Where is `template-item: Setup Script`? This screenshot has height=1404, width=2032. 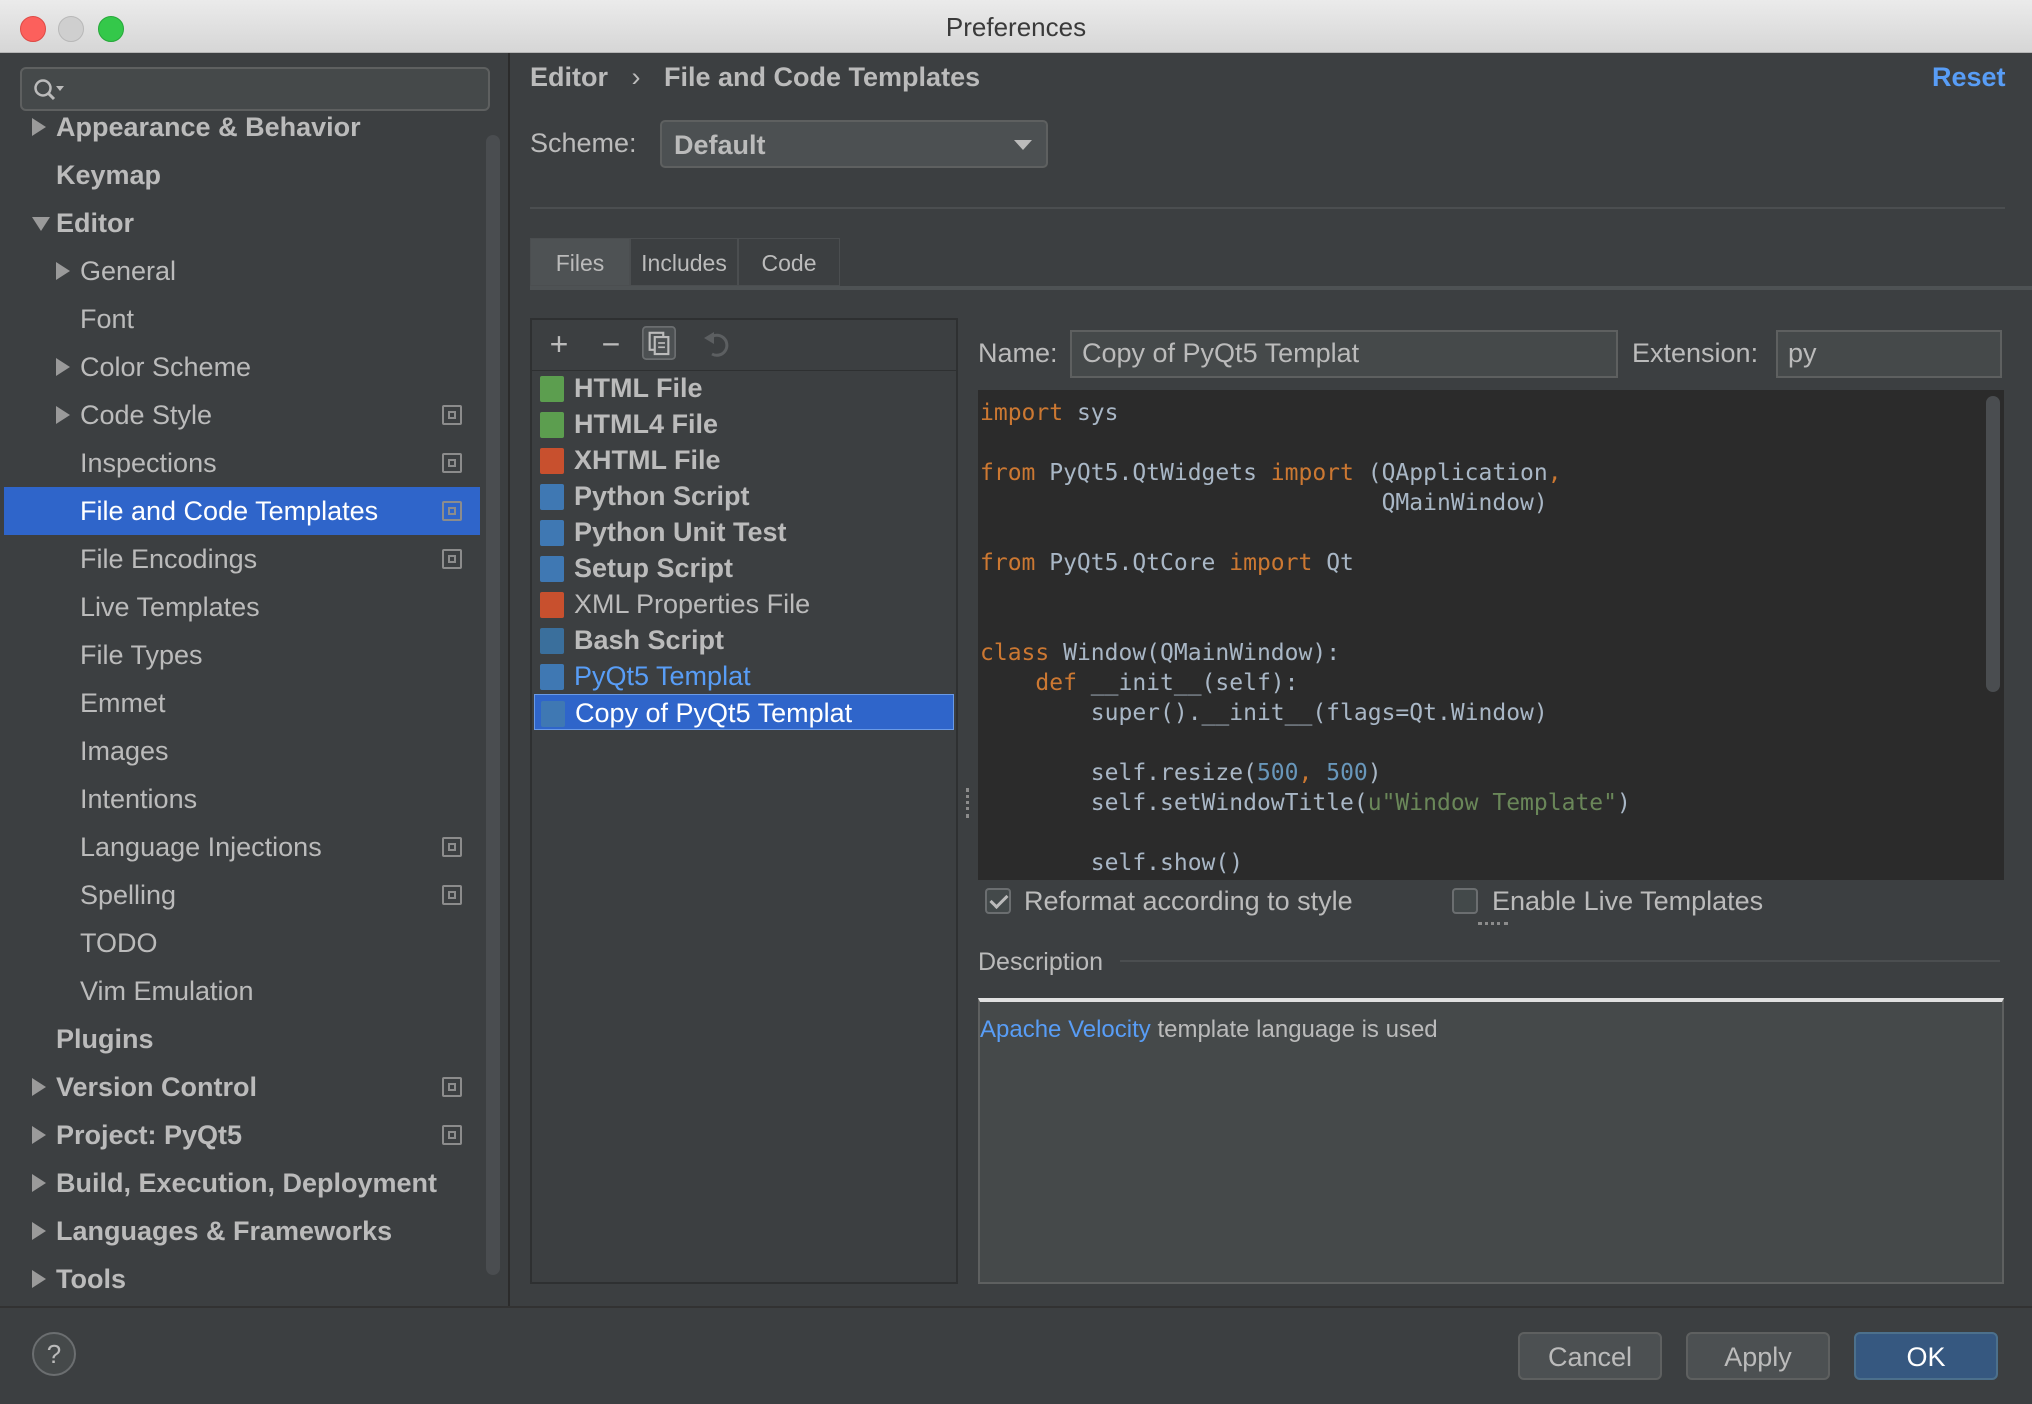 template-item: Setup Script is located at coordinates (744, 568).